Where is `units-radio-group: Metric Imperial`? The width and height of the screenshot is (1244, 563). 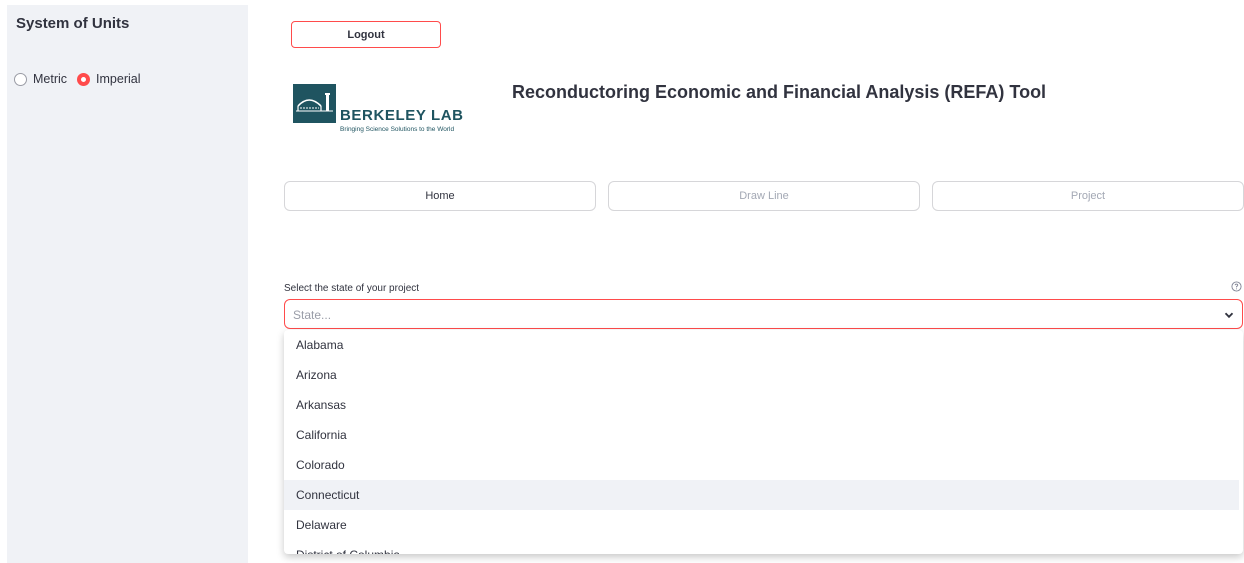
units-radio-group: Metric Imperial is located at coordinates (82, 79).